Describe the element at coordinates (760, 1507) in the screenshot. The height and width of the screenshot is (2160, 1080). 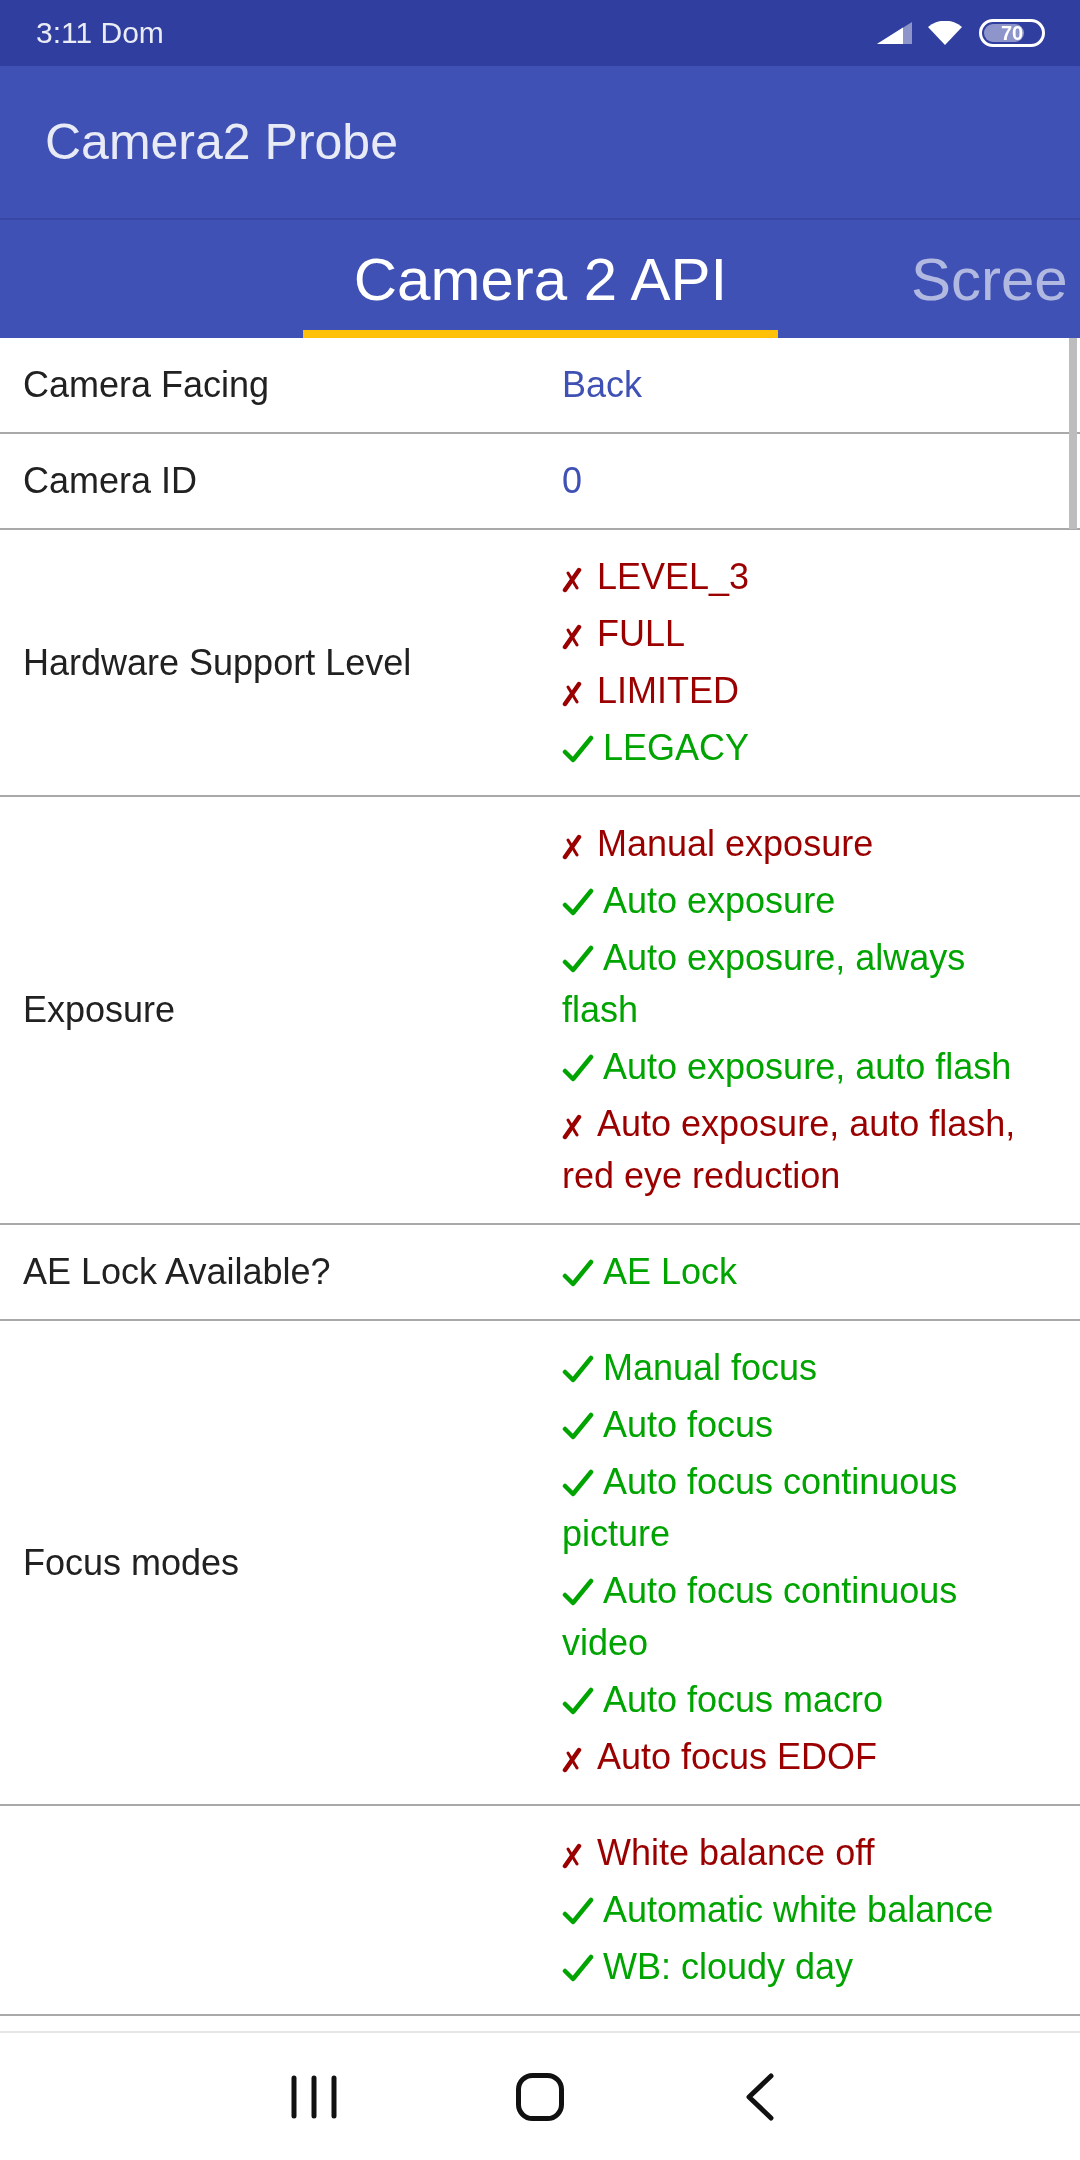
I see `feature-text: Auto focus continuous picture` at that location.